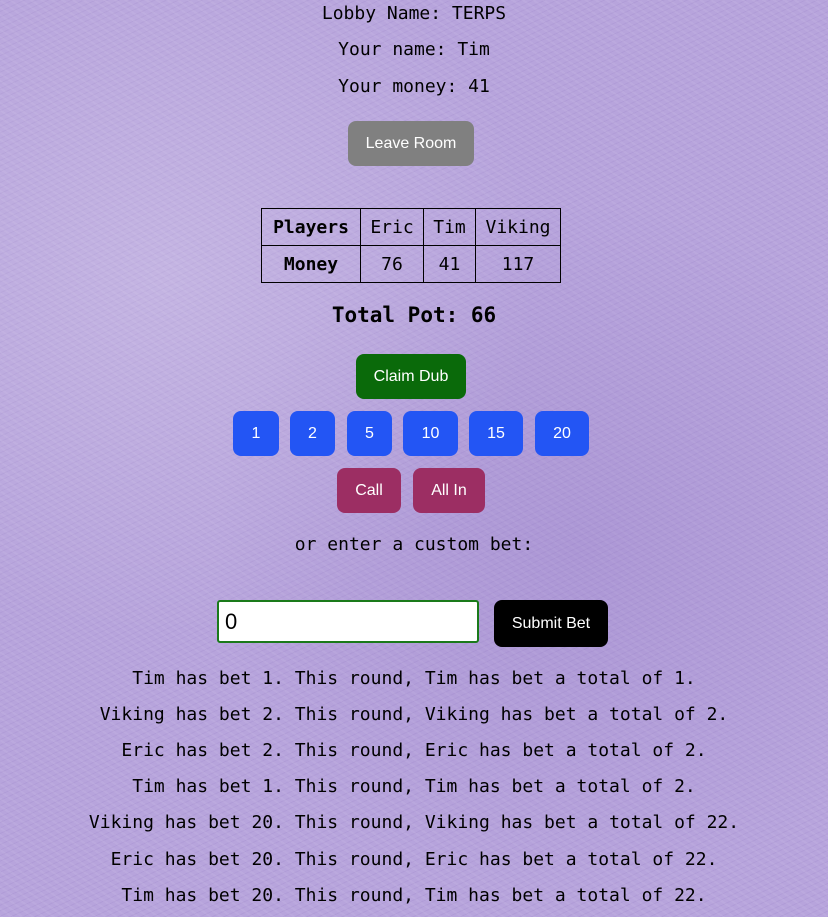 The image size is (828, 917). I want to click on table-row-money: Money 76 41 117, so click(411, 264).